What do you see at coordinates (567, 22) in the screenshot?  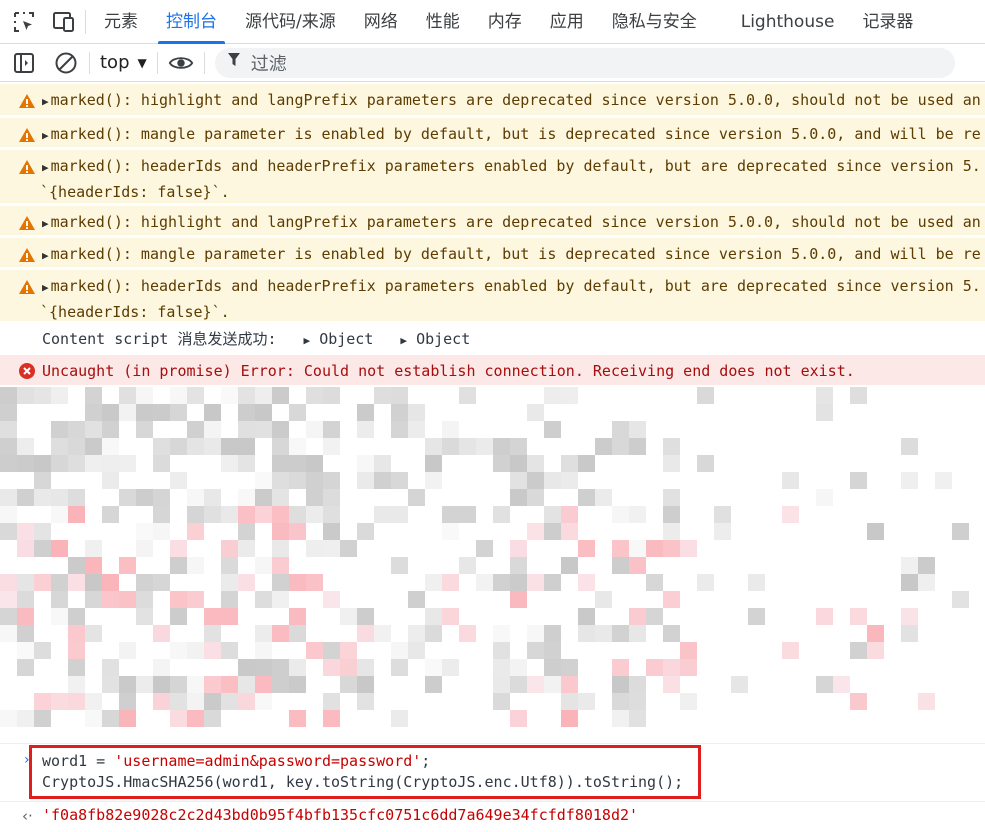 I see `tab-application: 应用` at bounding box center [567, 22].